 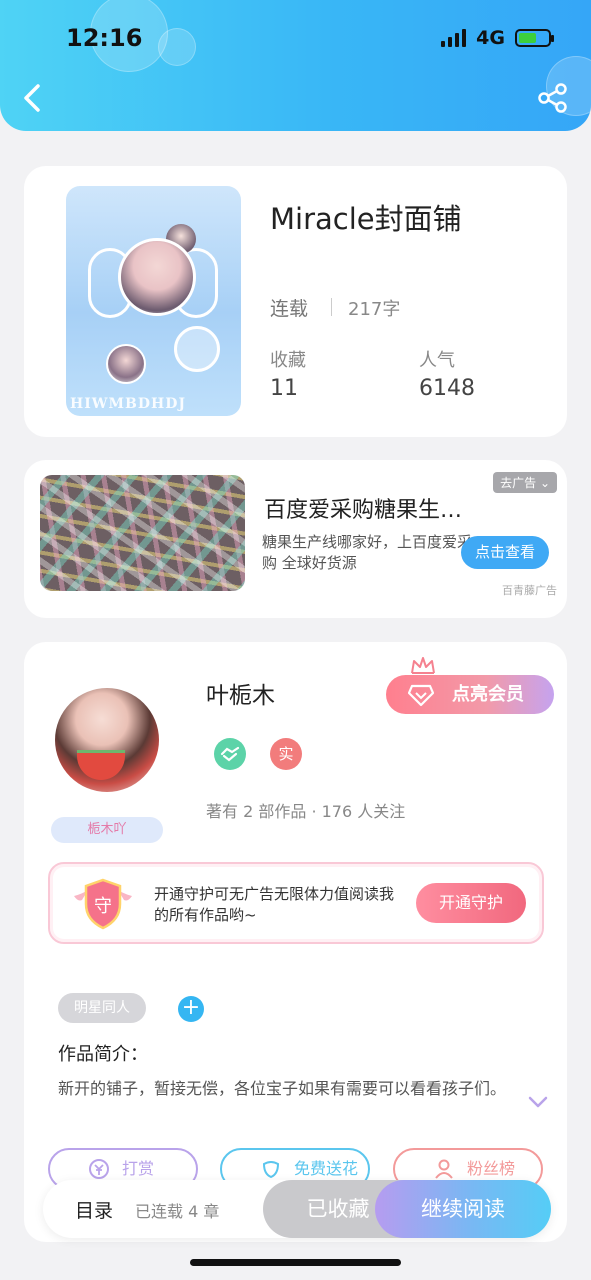 I want to click on guard-text: 开通守护可无广告无限体力值阅读我的所有作品哟~, so click(x=274, y=904).